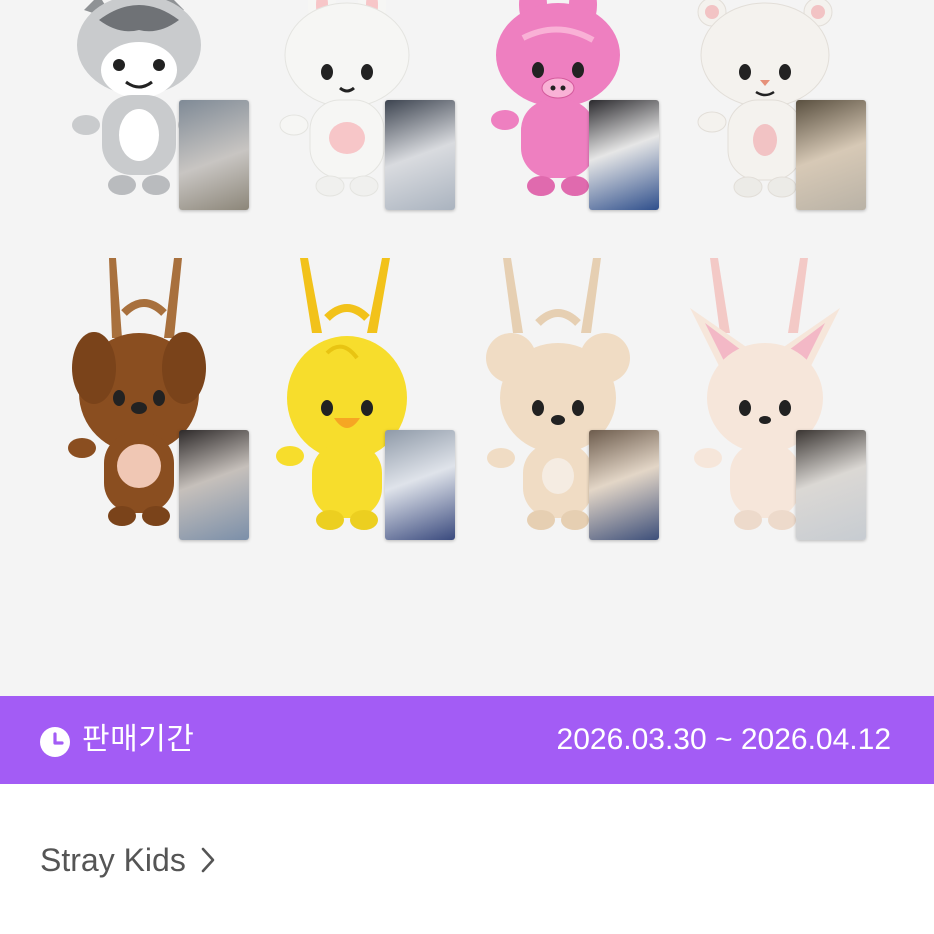 The image size is (934, 934). Describe the element at coordinates (164, 399) in the screenshot. I see `plush-puppy` at that location.